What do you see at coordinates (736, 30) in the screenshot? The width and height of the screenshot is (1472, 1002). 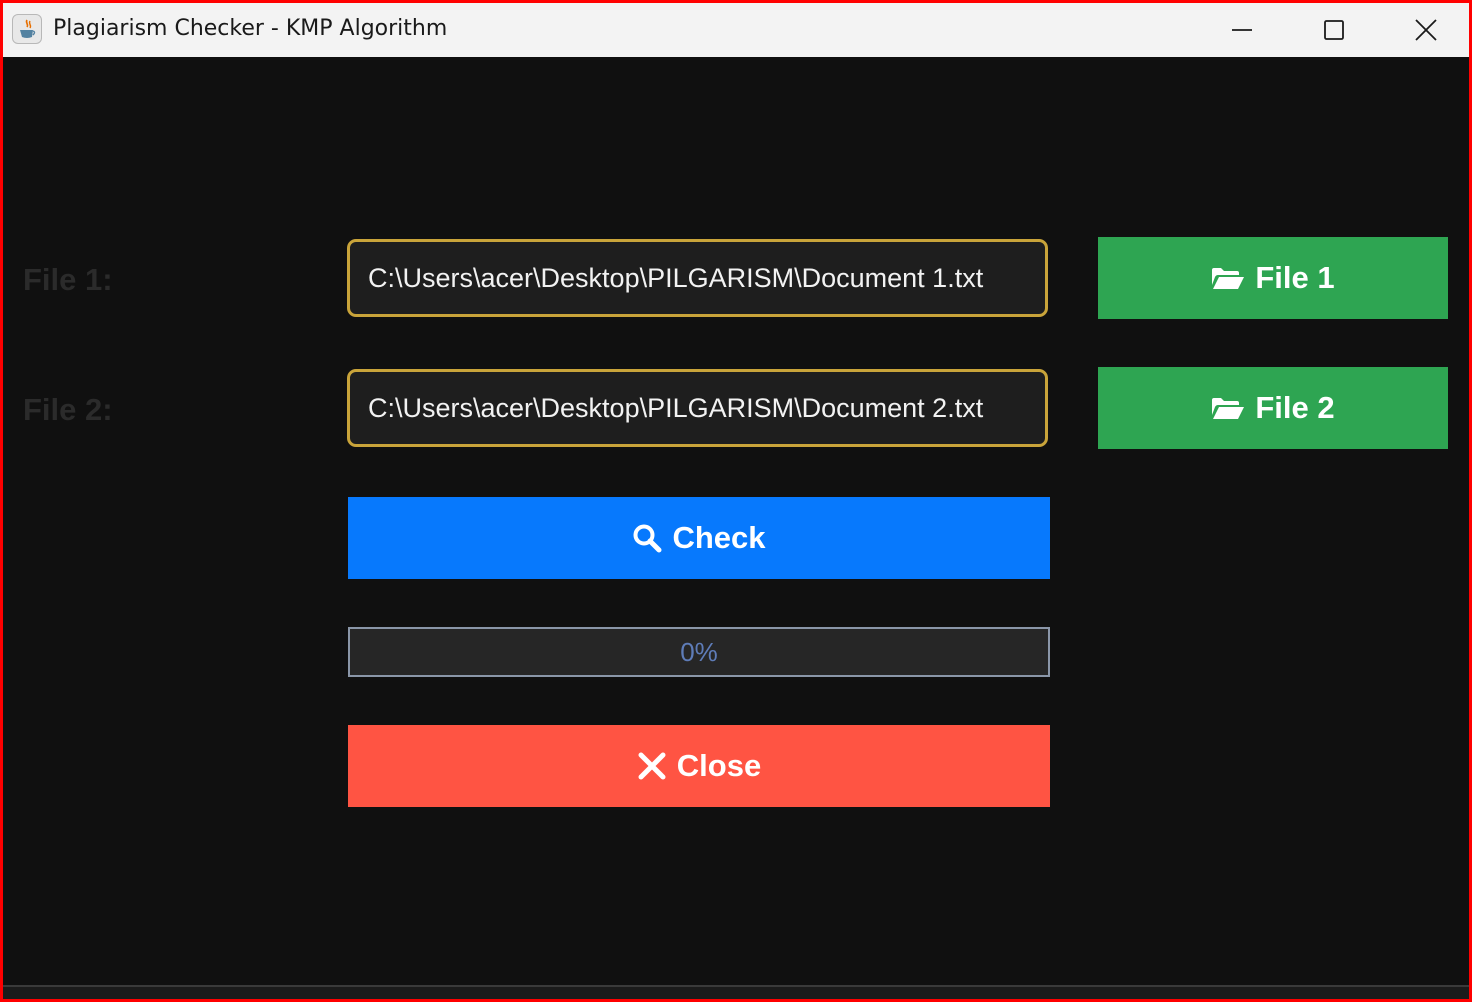 I see `title-bar: Plagiarism Checker - KMP Algorithm` at bounding box center [736, 30].